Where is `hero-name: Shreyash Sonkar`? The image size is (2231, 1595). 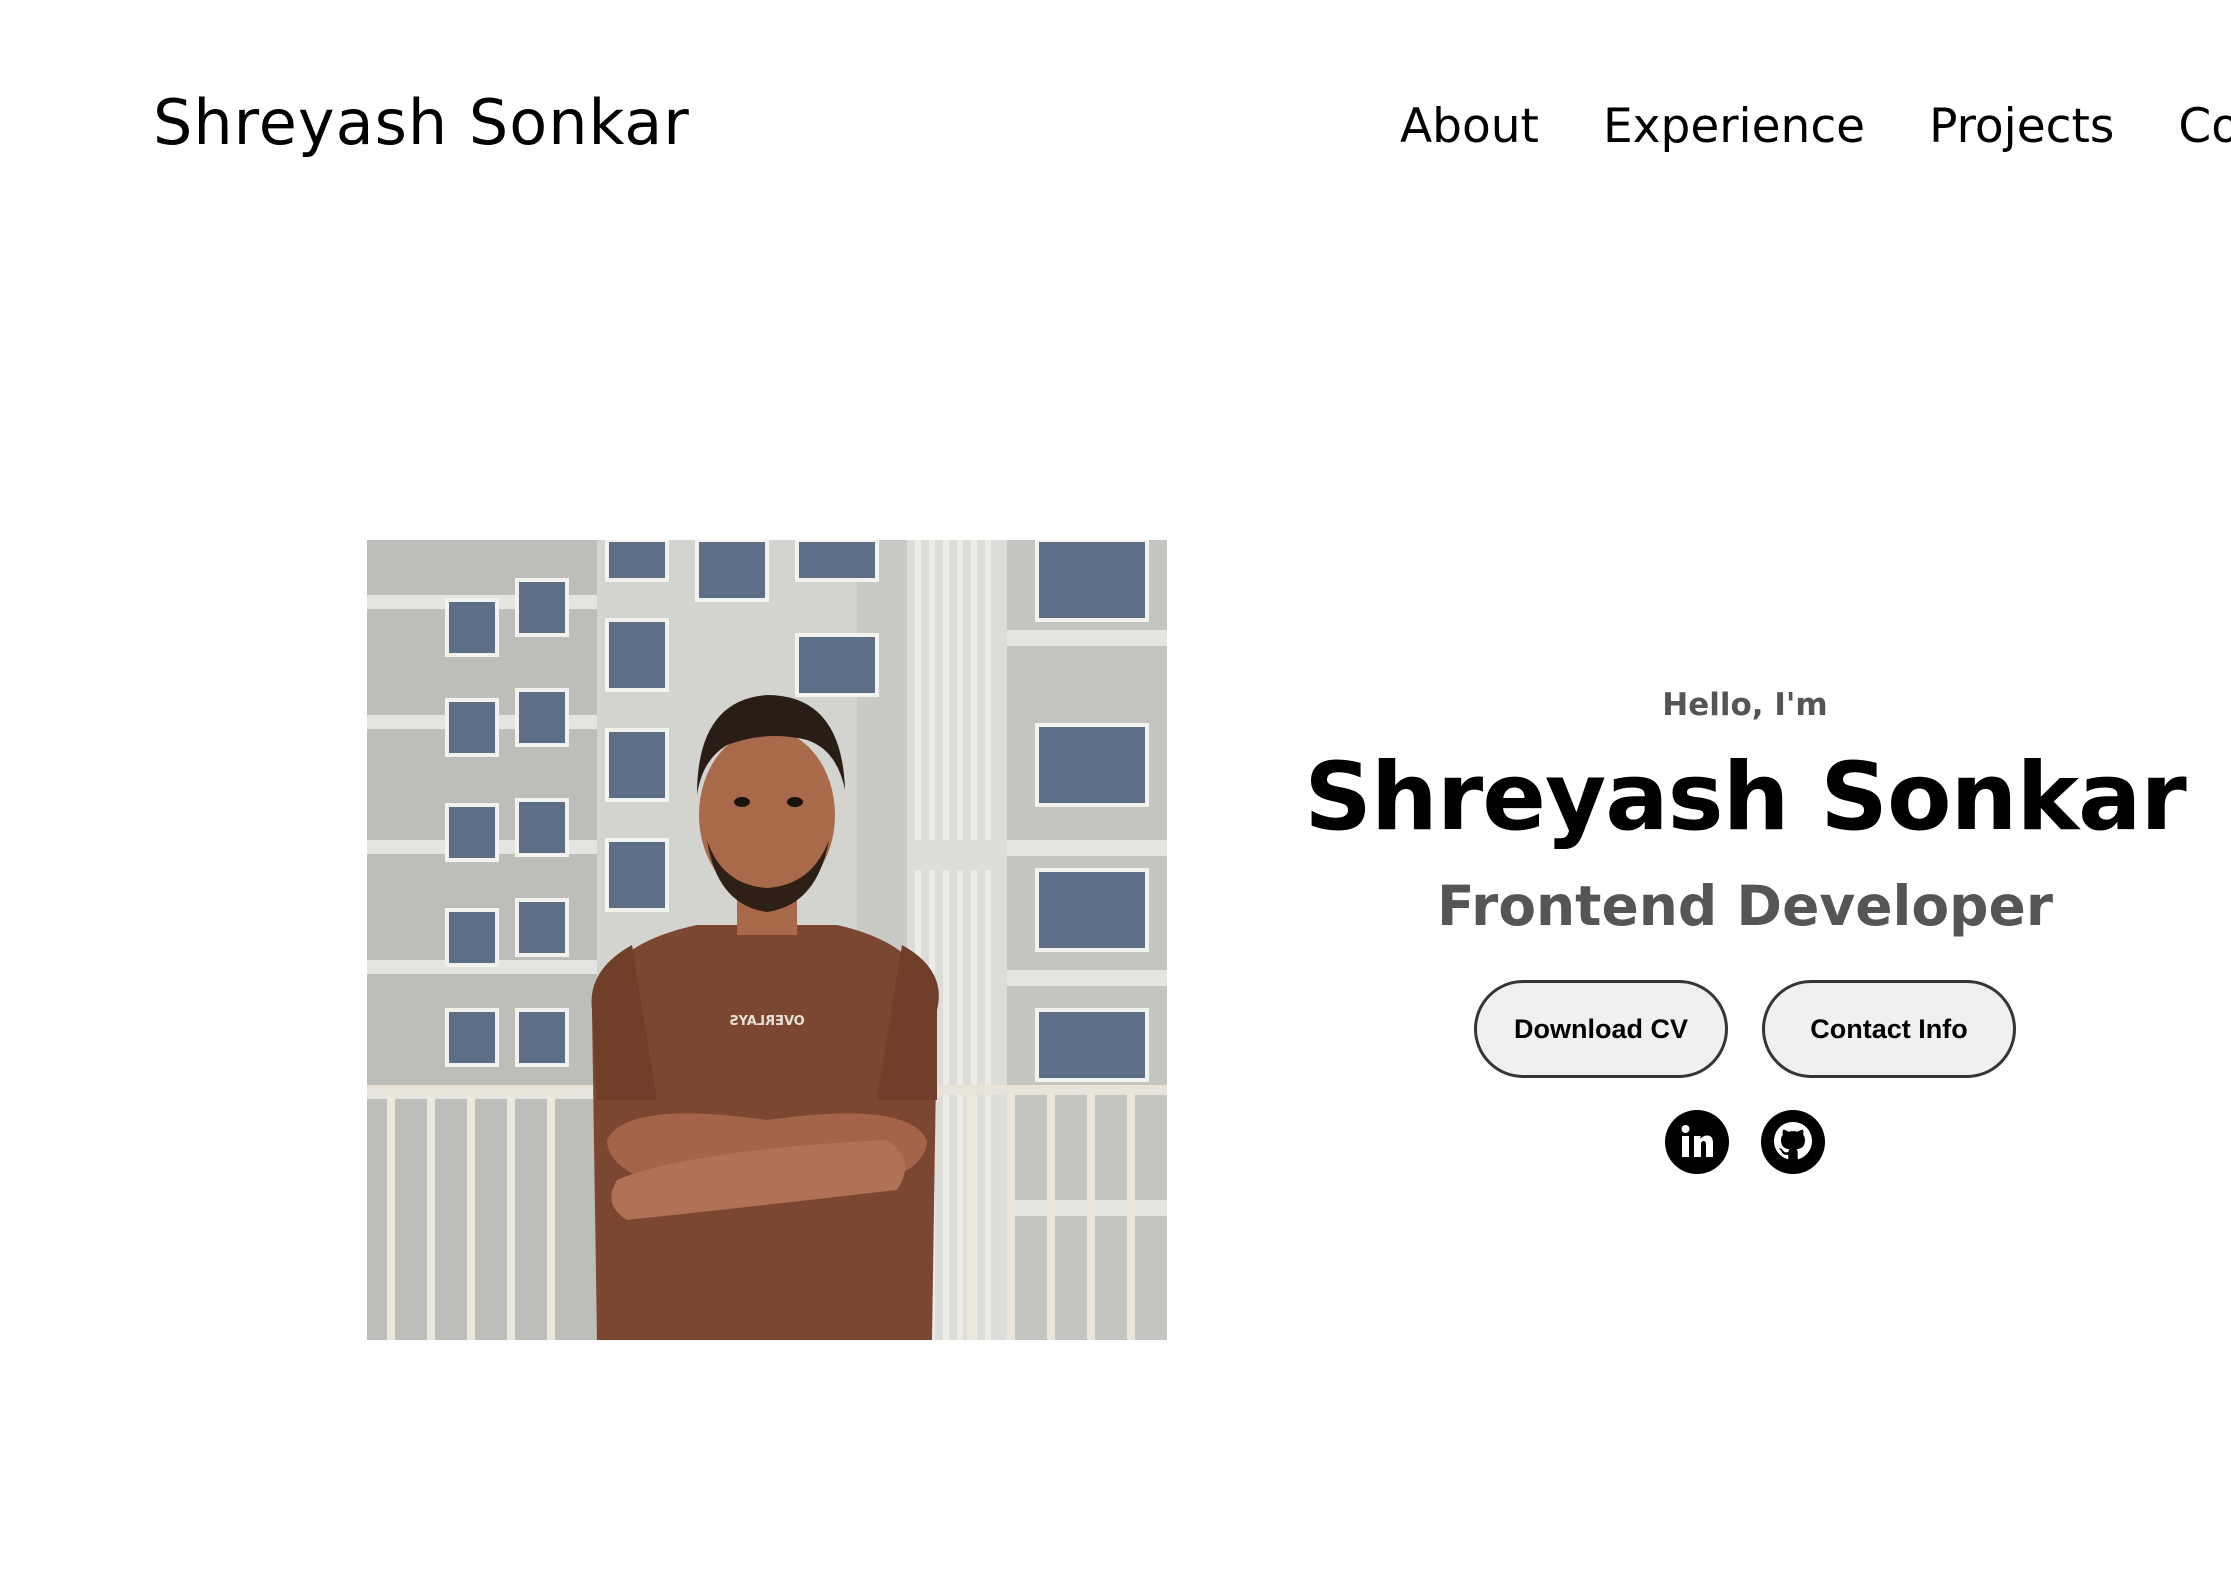 hero-name: Shreyash Sonkar is located at coordinates (1745, 797).